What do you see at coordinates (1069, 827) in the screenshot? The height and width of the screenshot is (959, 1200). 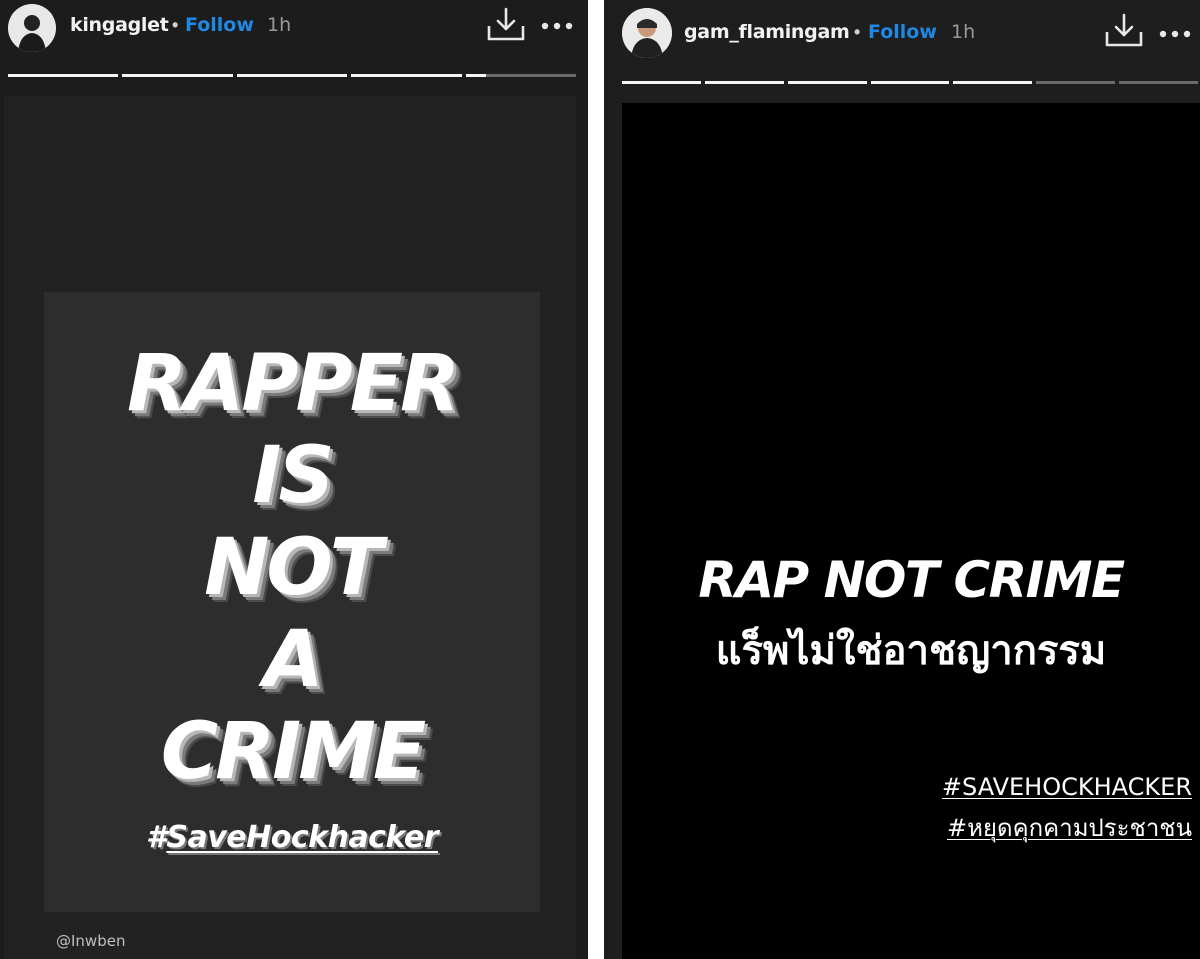 I see `hashtag-link: #หยุดคุกคามประชาชน` at bounding box center [1069, 827].